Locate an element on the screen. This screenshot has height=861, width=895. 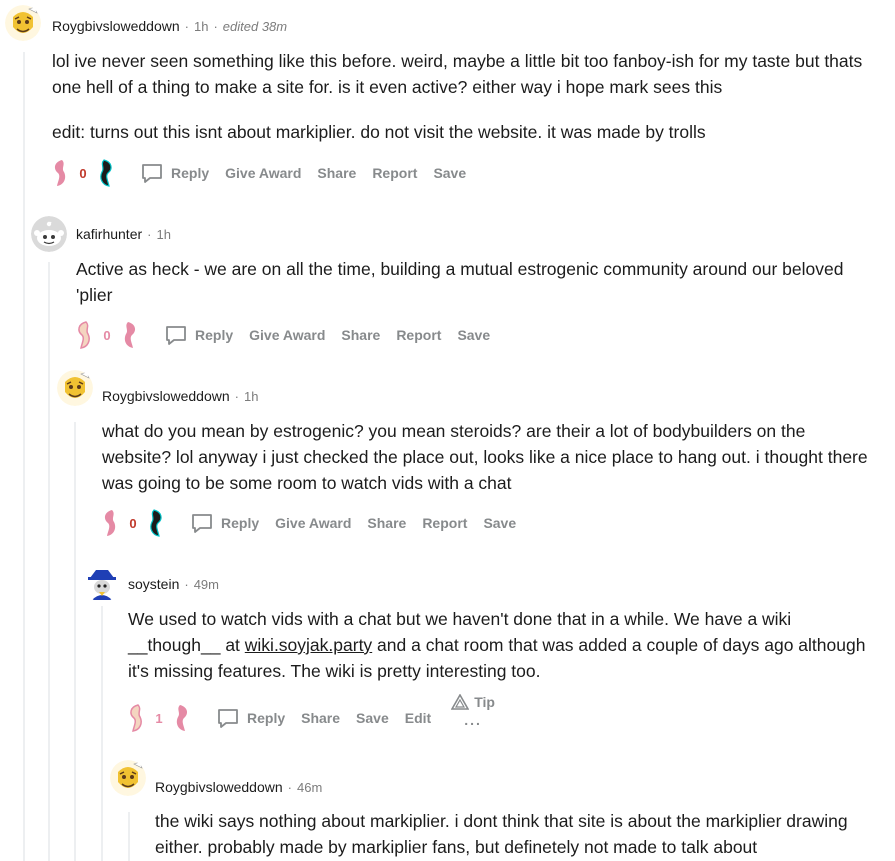
timestamp: 46m is located at coordinates (309, 787).